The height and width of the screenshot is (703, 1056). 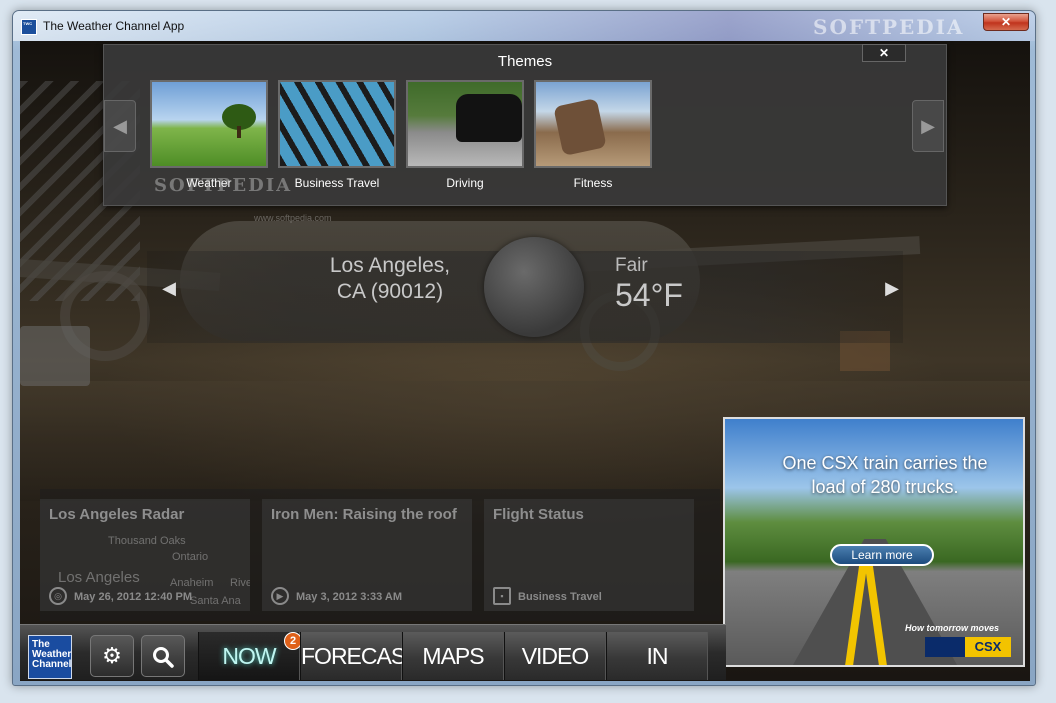 I want to click on theme-label: Fitness, so click(x=593, y=183).